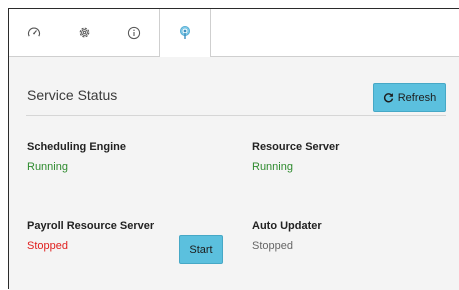  I want to click on tab-info, so click(134, 32).